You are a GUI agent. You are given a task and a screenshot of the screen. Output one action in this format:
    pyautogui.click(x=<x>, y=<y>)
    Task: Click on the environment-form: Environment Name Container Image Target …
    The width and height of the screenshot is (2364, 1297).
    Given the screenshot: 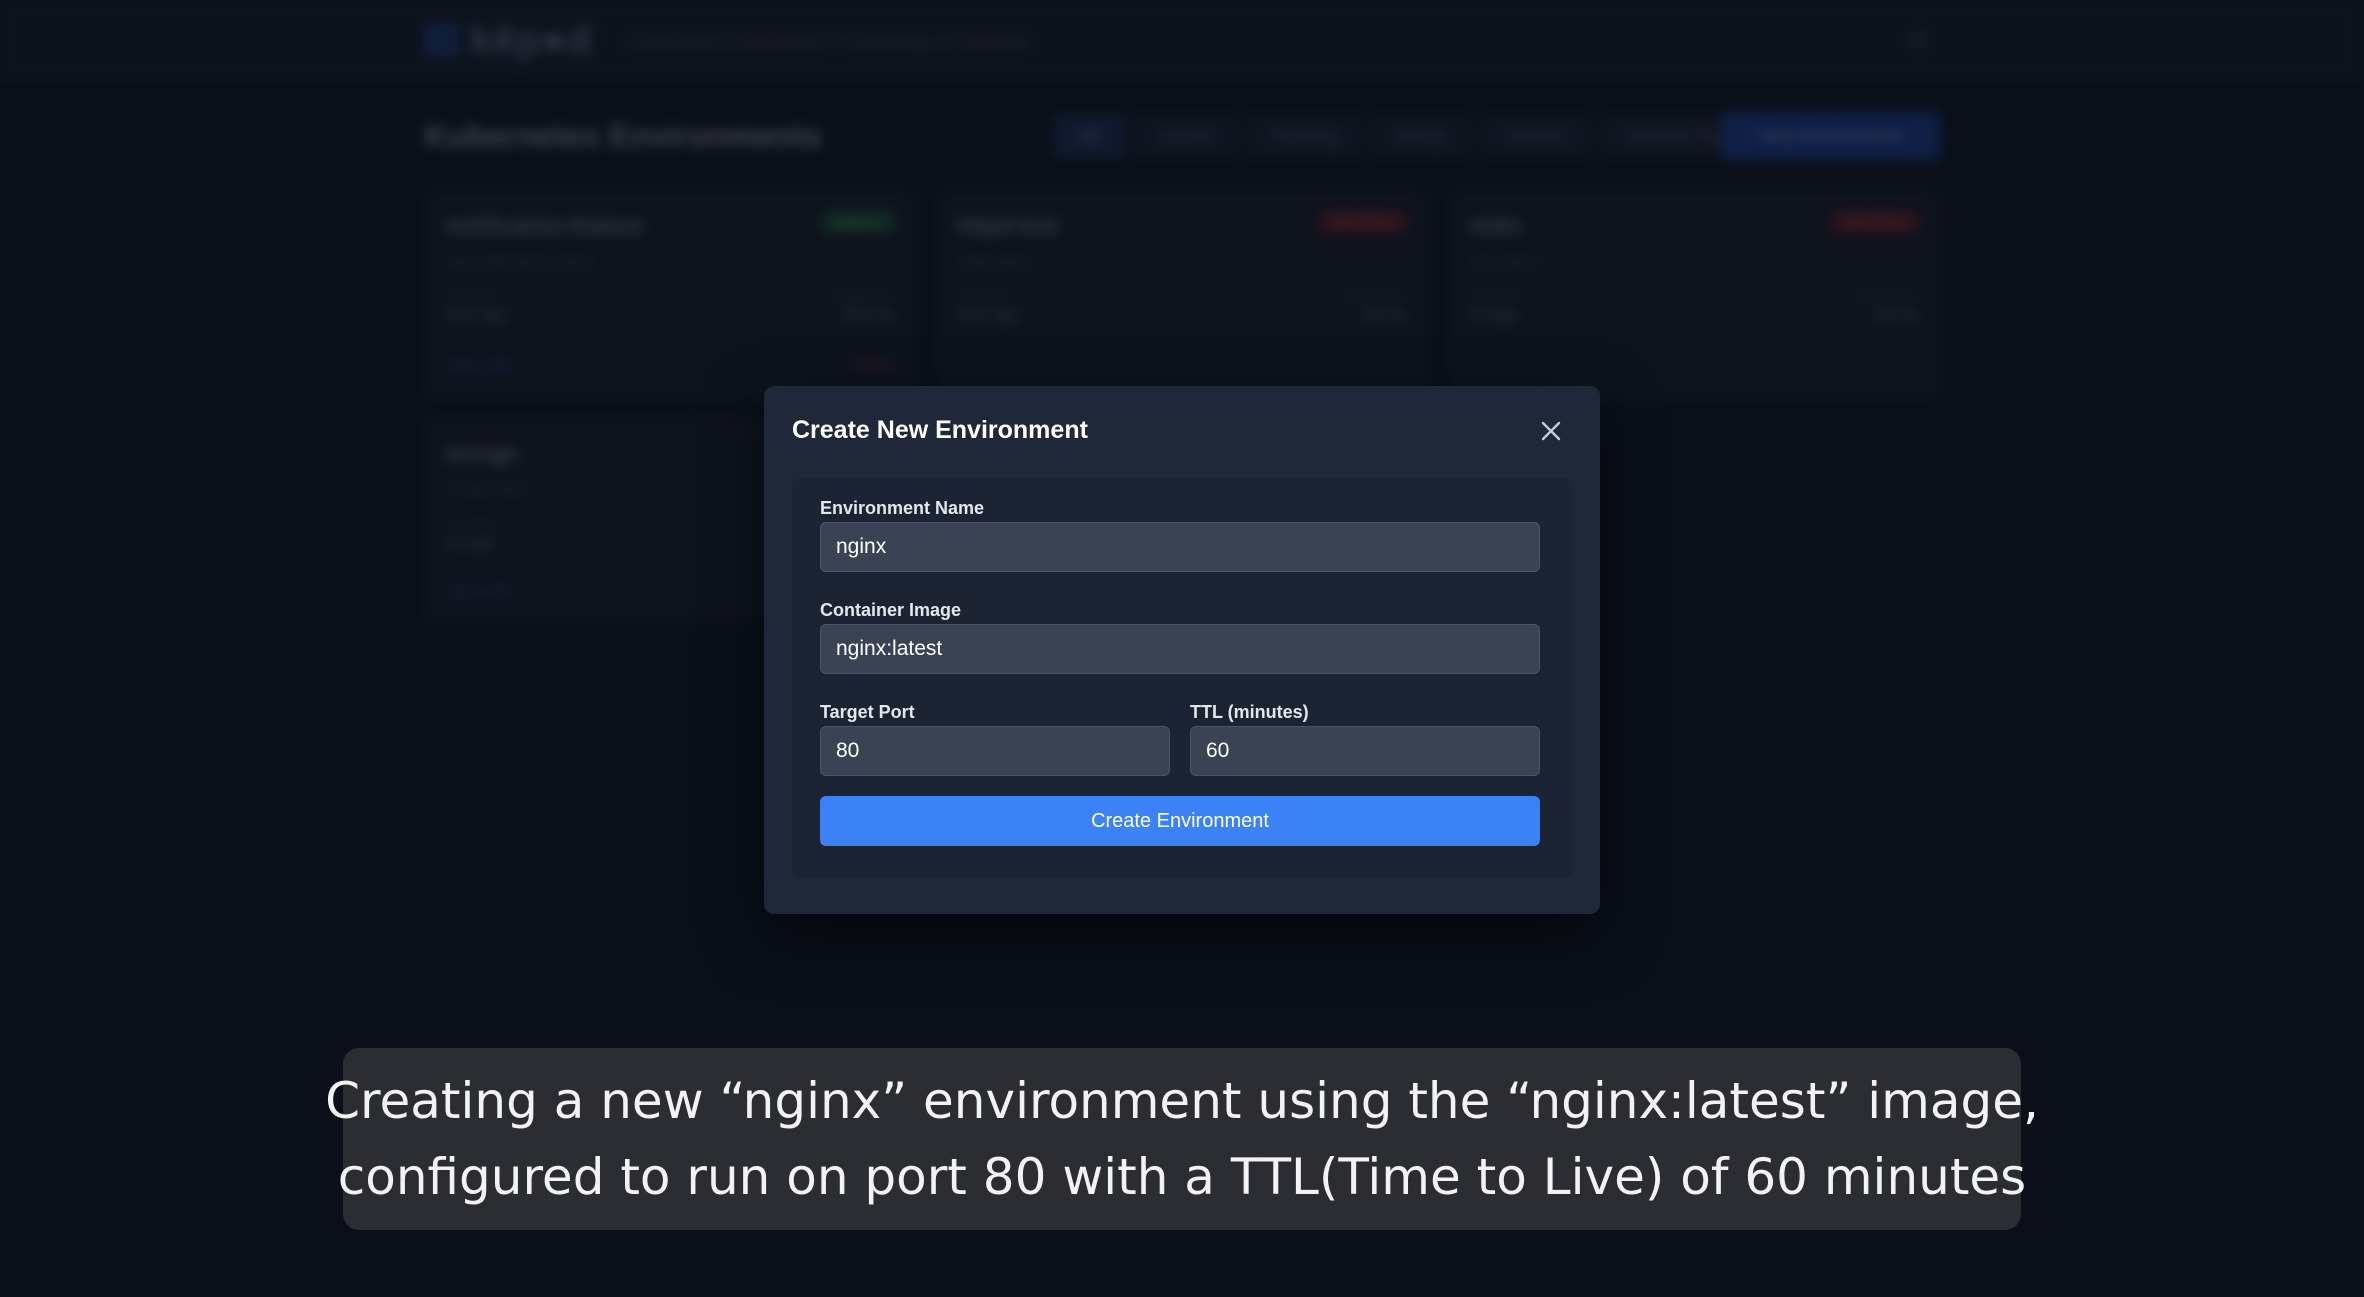 What is the action you would take?
    pyautogui.click(x=1182, y=678)
    